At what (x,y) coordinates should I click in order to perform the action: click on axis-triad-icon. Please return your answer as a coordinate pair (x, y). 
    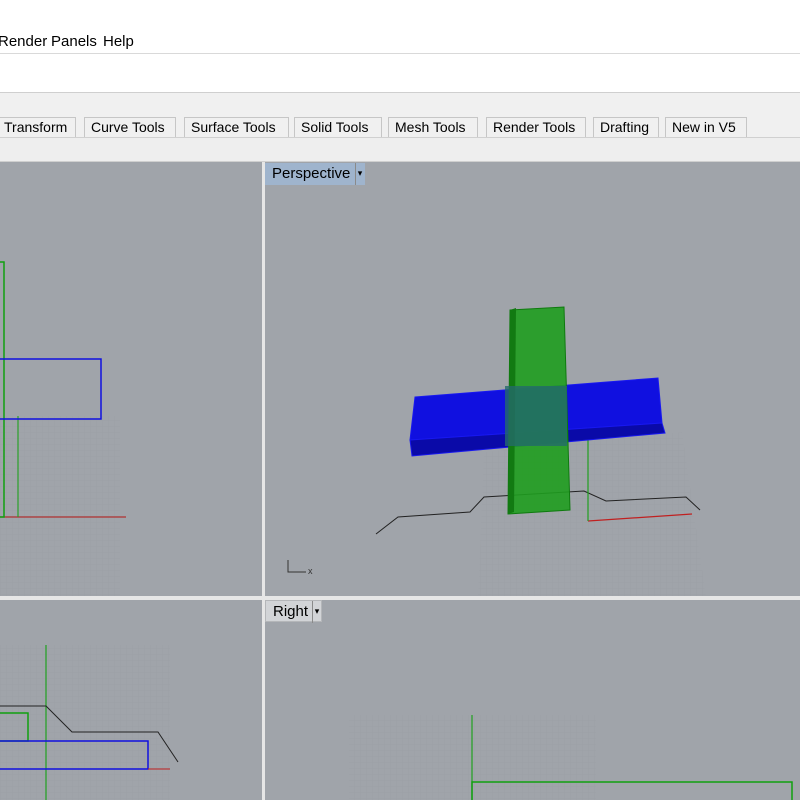
    Looking at the image, I should click on (296, 566).